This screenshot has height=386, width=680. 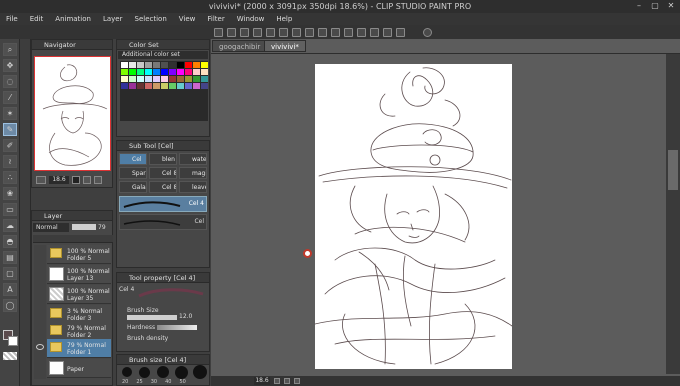 I want to click on snap-icon, so click(x=322, y=32).